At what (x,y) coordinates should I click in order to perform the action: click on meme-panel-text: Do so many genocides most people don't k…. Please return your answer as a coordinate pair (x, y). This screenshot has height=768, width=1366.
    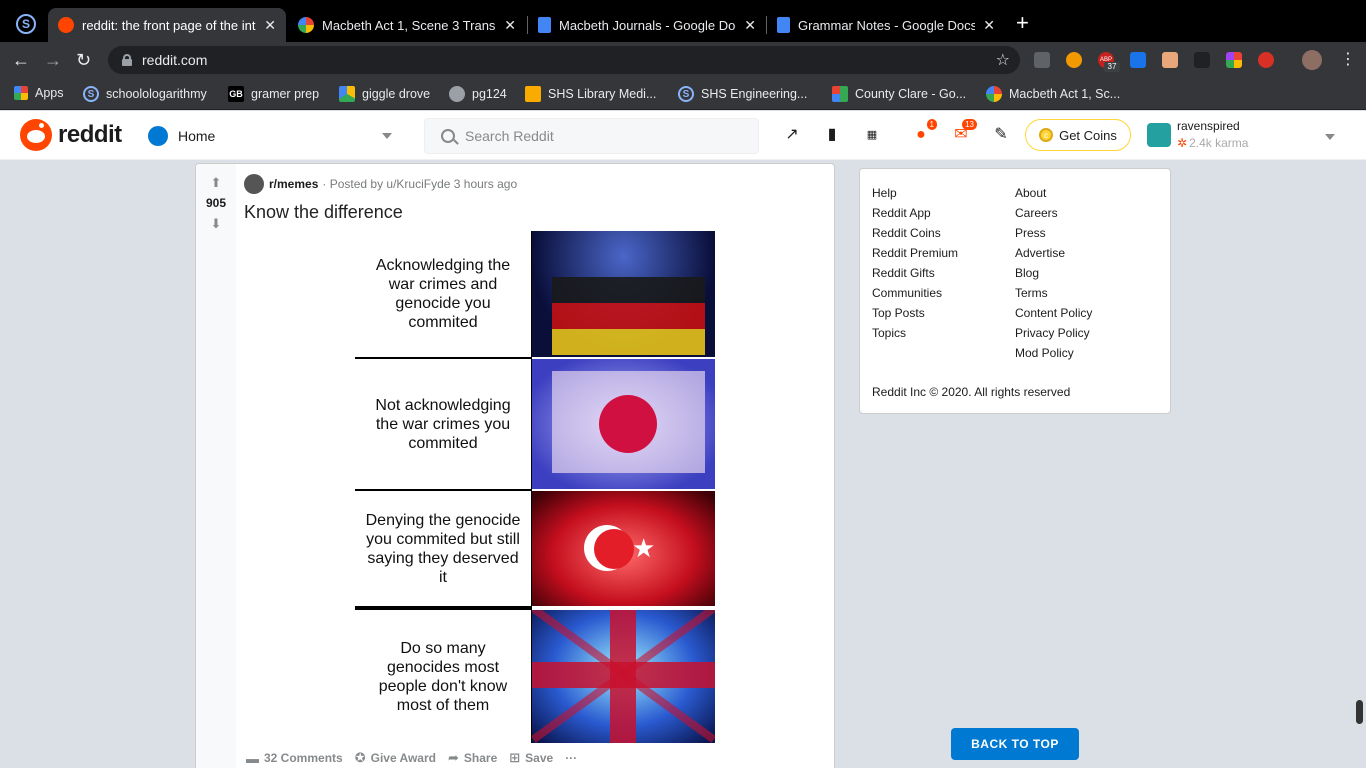
    Looking at the image, I should click on (443, 676).